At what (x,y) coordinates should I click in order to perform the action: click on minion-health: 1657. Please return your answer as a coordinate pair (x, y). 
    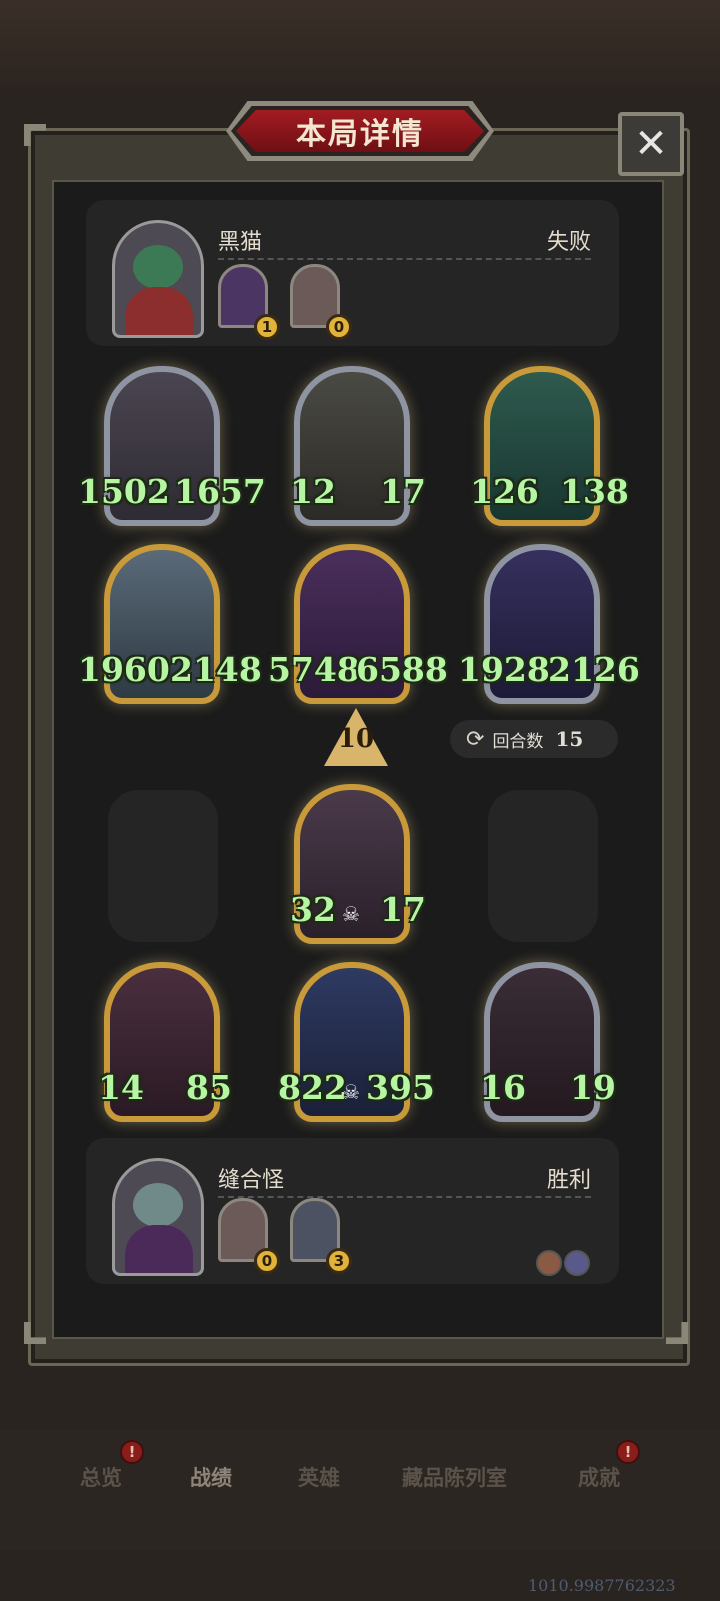
    Looking at the image, I should click on (220, 491).